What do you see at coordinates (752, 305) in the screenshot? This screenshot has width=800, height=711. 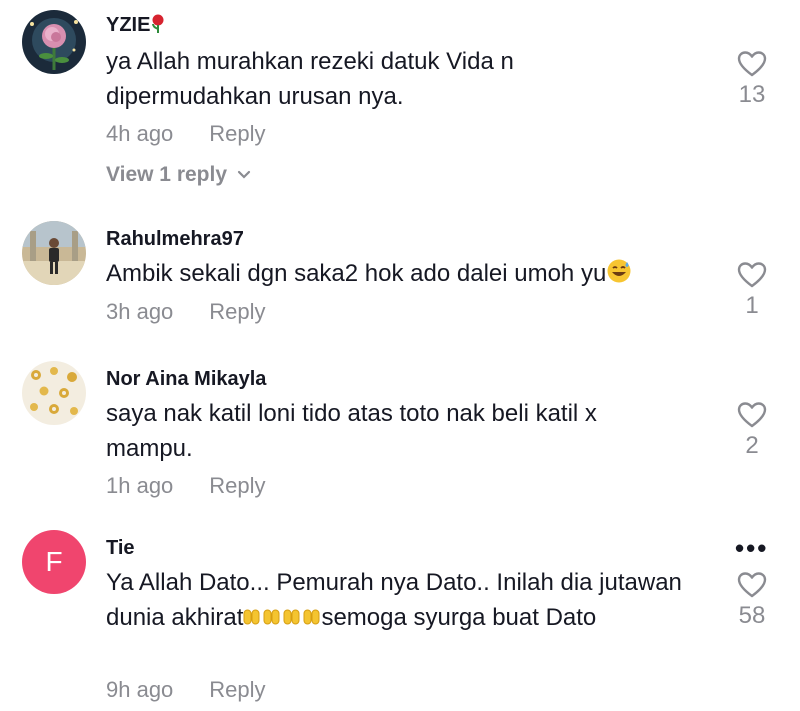 I see `like-count: 1` at bounding box center [752, 305].